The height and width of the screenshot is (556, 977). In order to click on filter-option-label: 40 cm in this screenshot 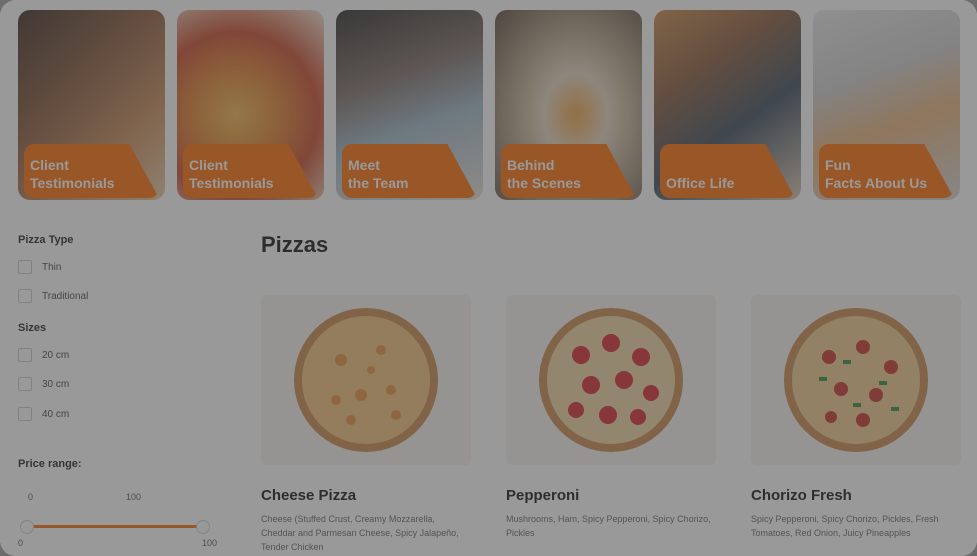, I will do `click(56, 414)`.